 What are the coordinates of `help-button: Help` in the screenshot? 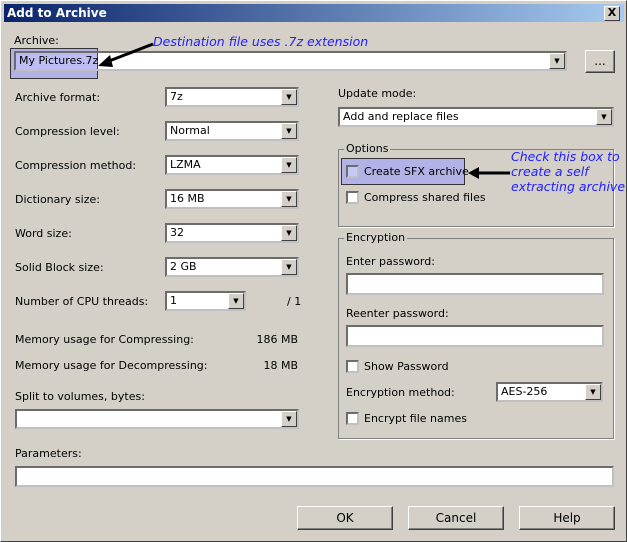 It's located at (567, 518).